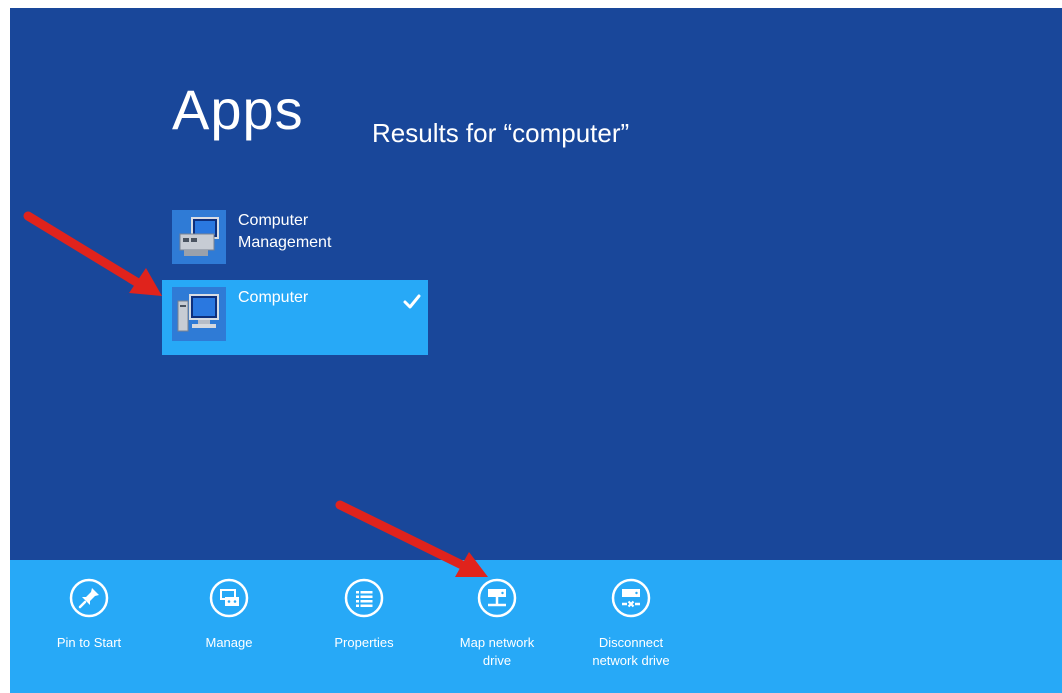 The image size is (1062, 693). What do you see at coordinates (631, 660) in the screenshot?
I see `disconnect-network-drive-label-line2: network drive` at bounding box center [631, 660].